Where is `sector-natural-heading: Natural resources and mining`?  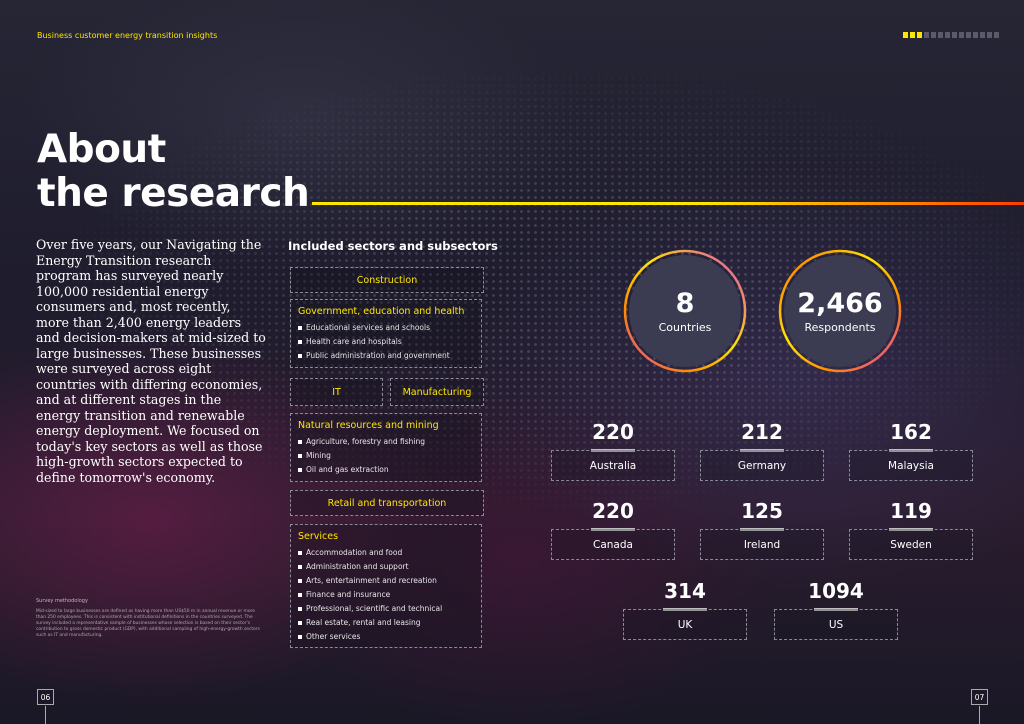 sector-natural-heading: Natural resources and mining is located at coordinates (368, 425).